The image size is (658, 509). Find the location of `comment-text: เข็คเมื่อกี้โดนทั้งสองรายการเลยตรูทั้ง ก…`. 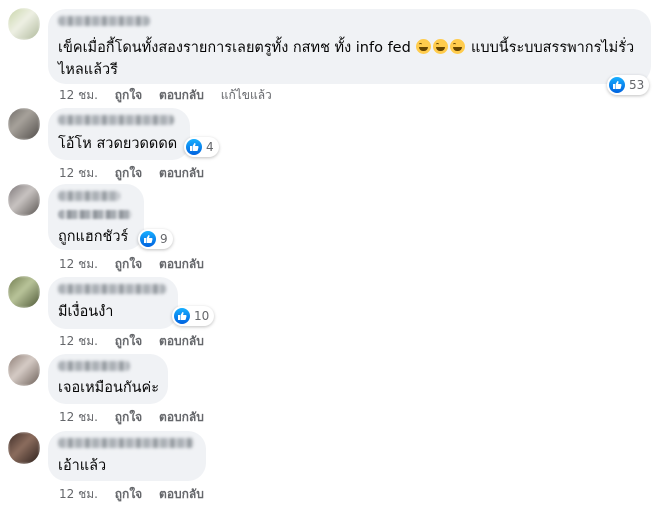

comment-text: เข็คเมื่อกี้โดนทั้งสองรายการเลยตรูทั้ง ก… is located at coordinates (346, 47).